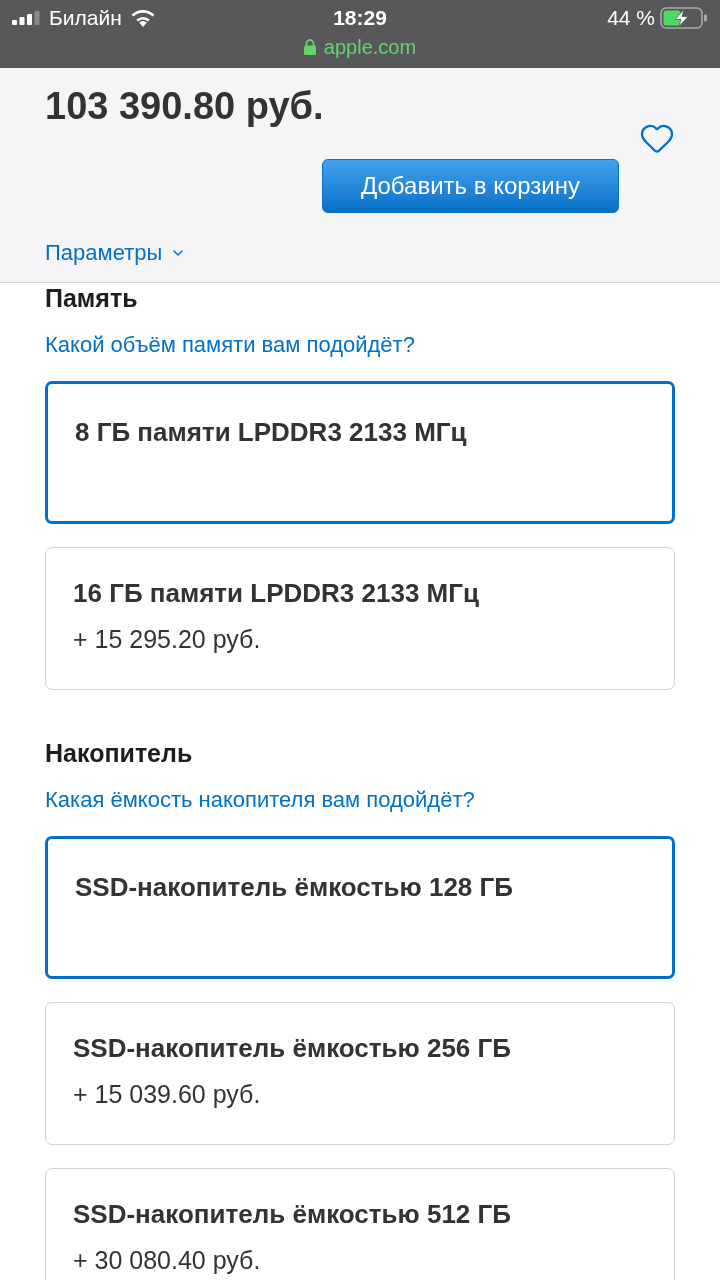 The width and height of the screenshot is (720, 1280). I want to click on option-title: SSD-накопитель ёмкостью 512 ГБ, so click(292, 1214).